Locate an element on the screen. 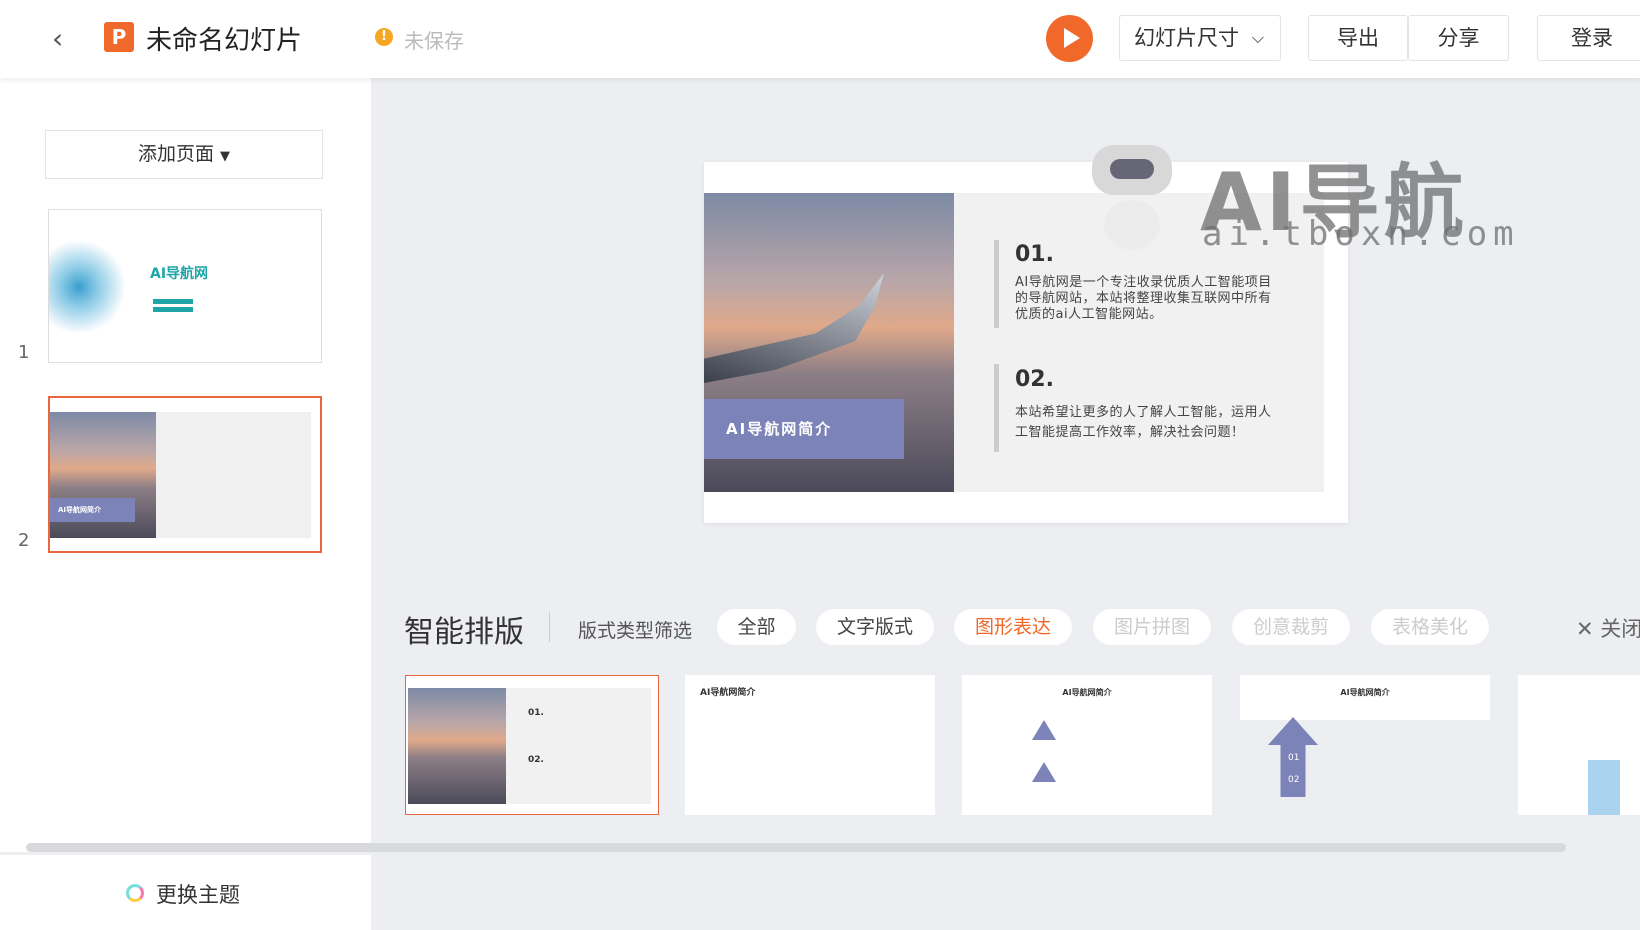 Image resolution: width=1640 pixels, height=930 pixels. layout-option-1: 01. 02. is located at coordinates (532, 745).